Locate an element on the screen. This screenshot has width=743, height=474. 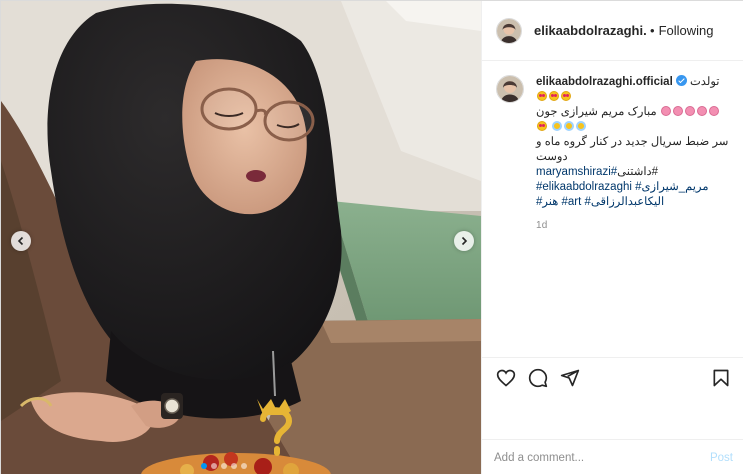
comment-button is located at coordinates (538, 378).